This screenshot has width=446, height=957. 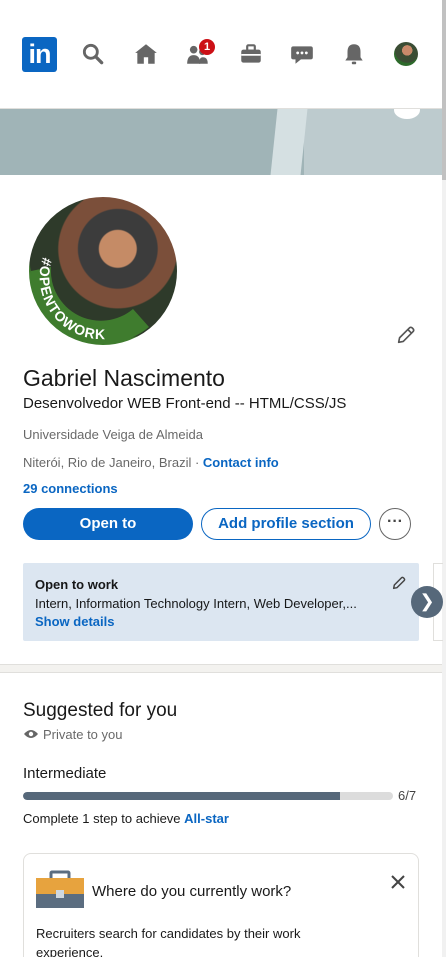 What do you see at coordinates (206, 818) in the screenshot?
I see `allstar-link: All-star` at bounding box center [206, 818].